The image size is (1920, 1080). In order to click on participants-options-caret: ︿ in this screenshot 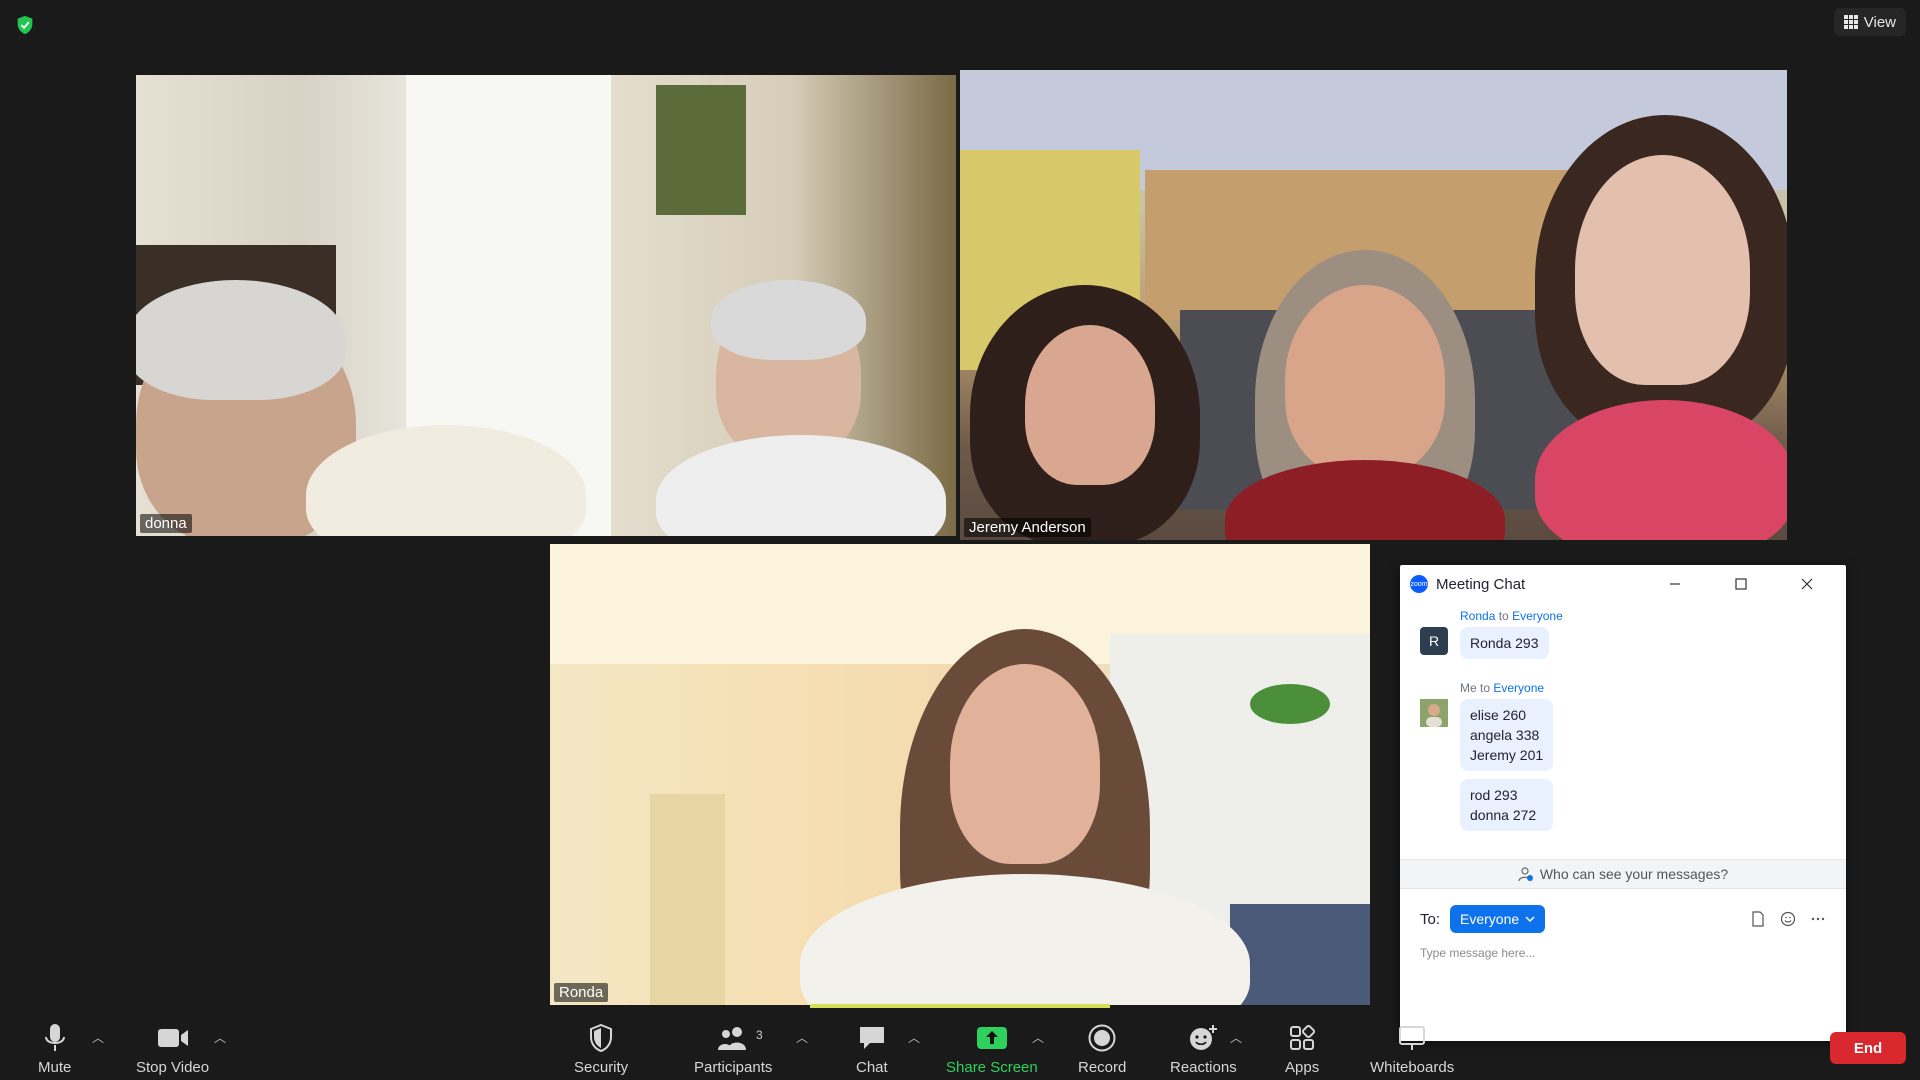, I will do `click(802, 1037)`.